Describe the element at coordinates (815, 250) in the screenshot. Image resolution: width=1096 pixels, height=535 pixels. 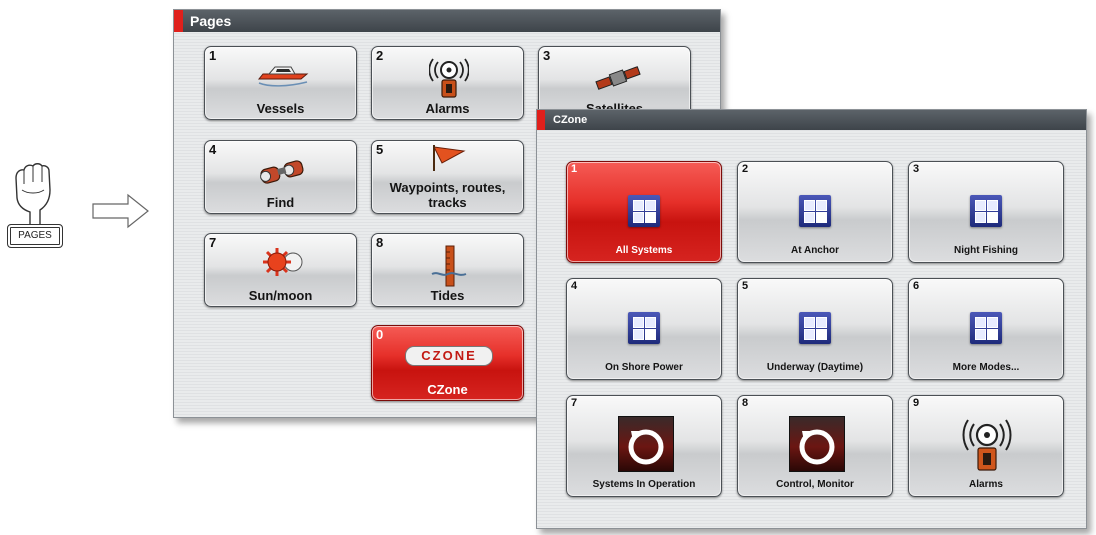
I see `tile-label: At Anchor` at that location.